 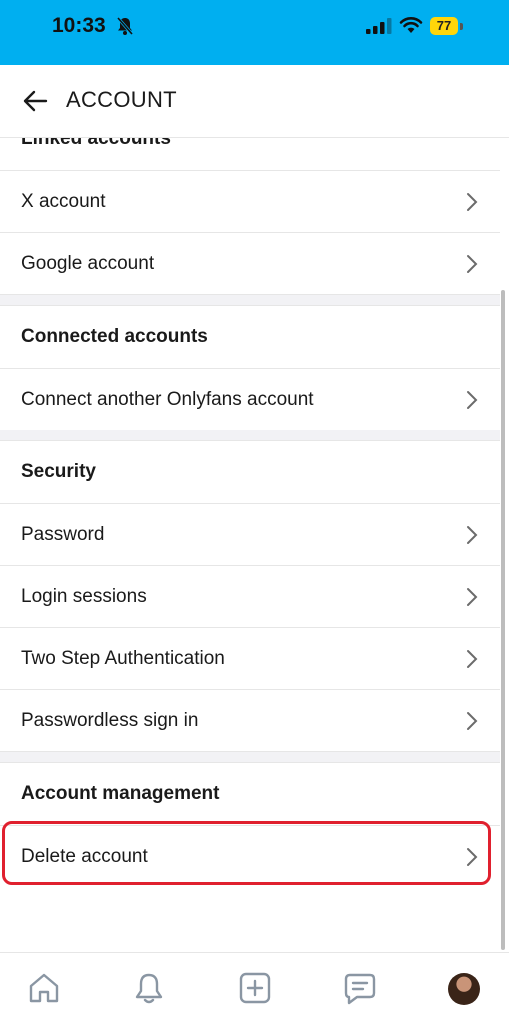 What do you see at coordinates (120, 793) in the screenshot?
I see `section-title: Account management` at bounding box center [120, 793].